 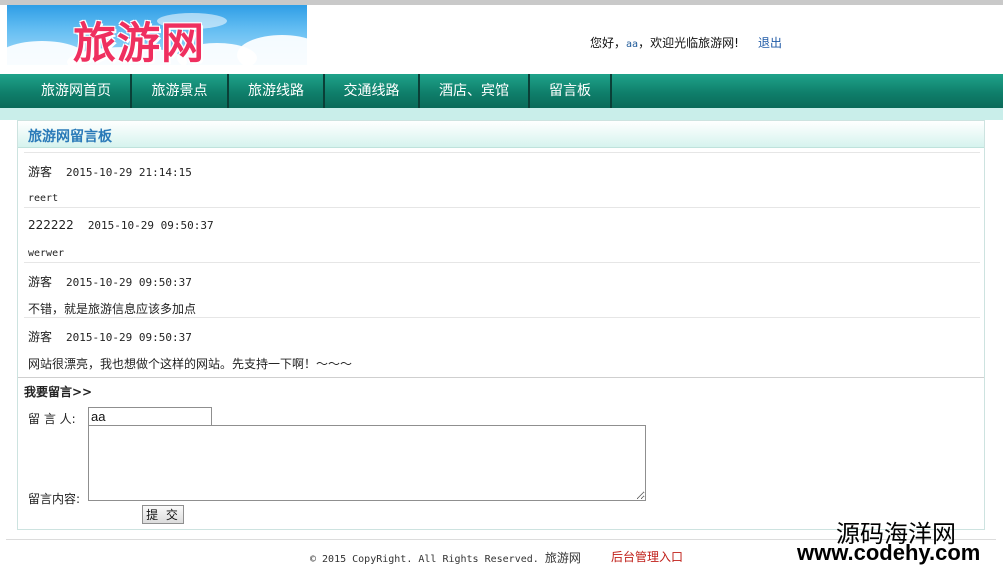 What do you see at coordinates (475, 91) in the screenshot?
I see `nav-item-hotels: 酒店、宾馆` at bounding box center [475, 91].